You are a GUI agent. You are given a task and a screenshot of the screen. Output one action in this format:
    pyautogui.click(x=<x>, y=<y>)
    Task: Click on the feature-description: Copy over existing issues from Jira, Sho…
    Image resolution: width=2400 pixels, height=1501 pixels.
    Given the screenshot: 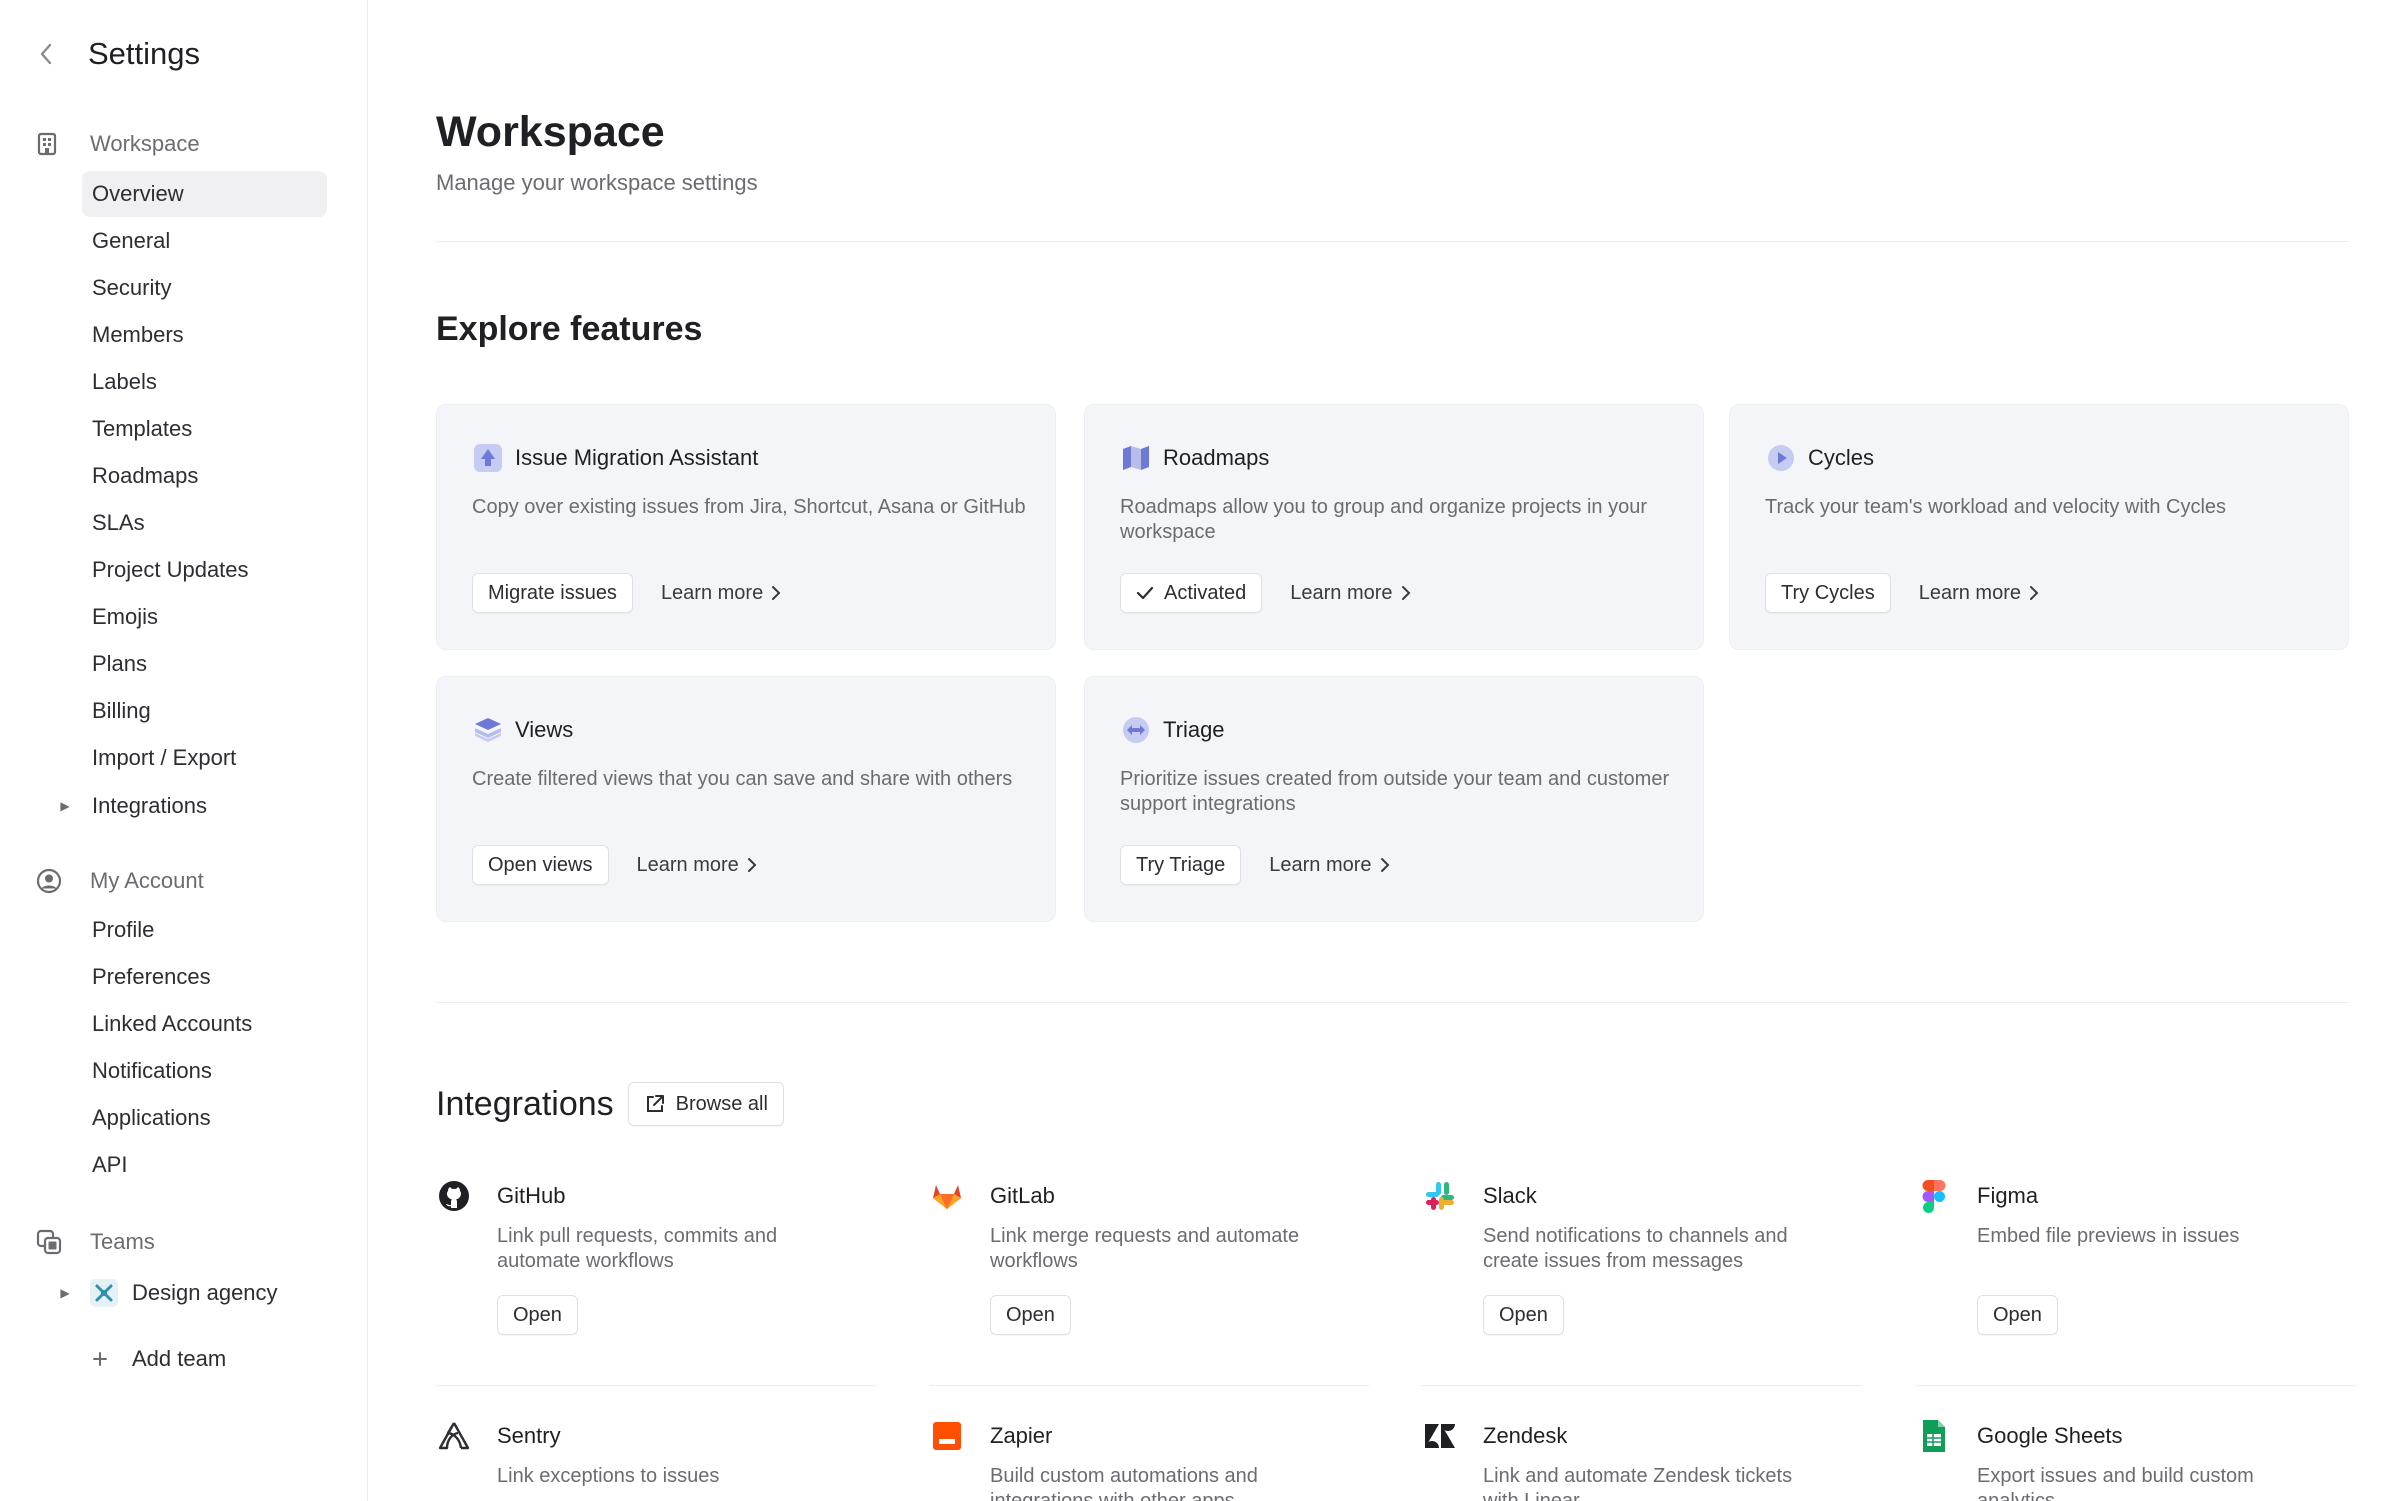 What is the action you would take?
    pyautogui.click(x=749, y=507)
    